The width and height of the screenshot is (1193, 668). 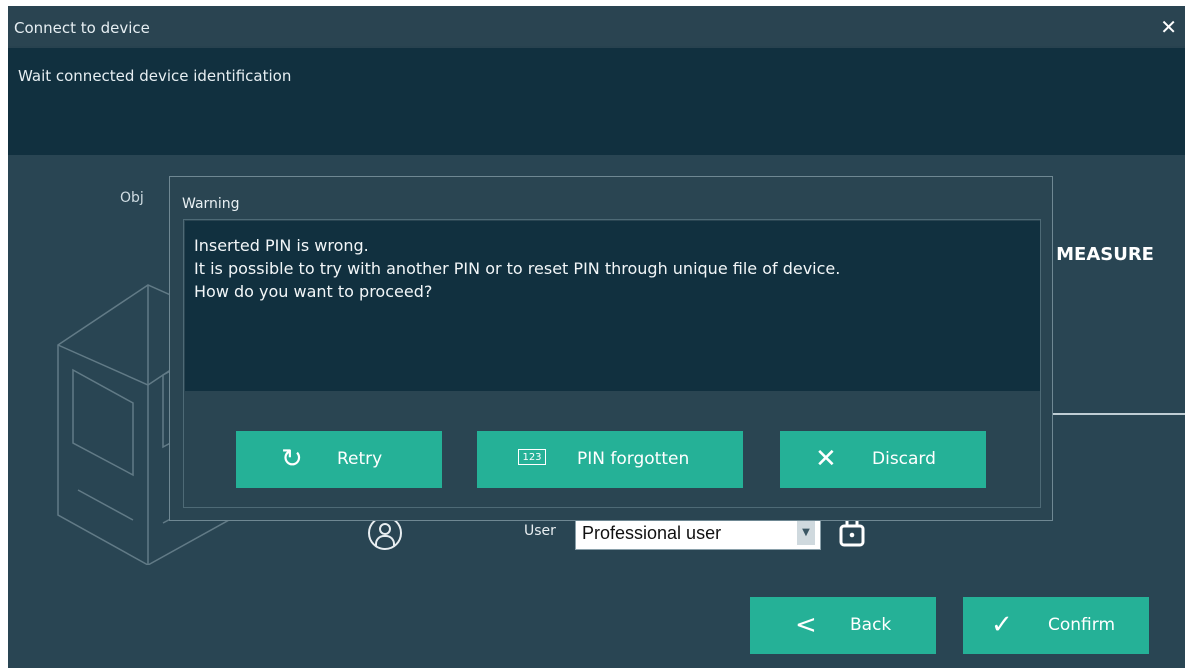 What do you see at coordinates (1114, 414) in the screenshot?
I see `measure-divider` at bounding box center [1114, 414].